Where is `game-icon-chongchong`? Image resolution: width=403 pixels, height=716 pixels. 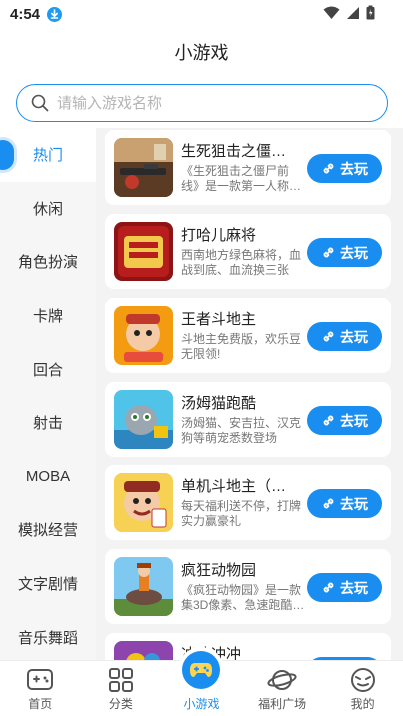 game-icon-chongchong is located at coordinates (143, 650).